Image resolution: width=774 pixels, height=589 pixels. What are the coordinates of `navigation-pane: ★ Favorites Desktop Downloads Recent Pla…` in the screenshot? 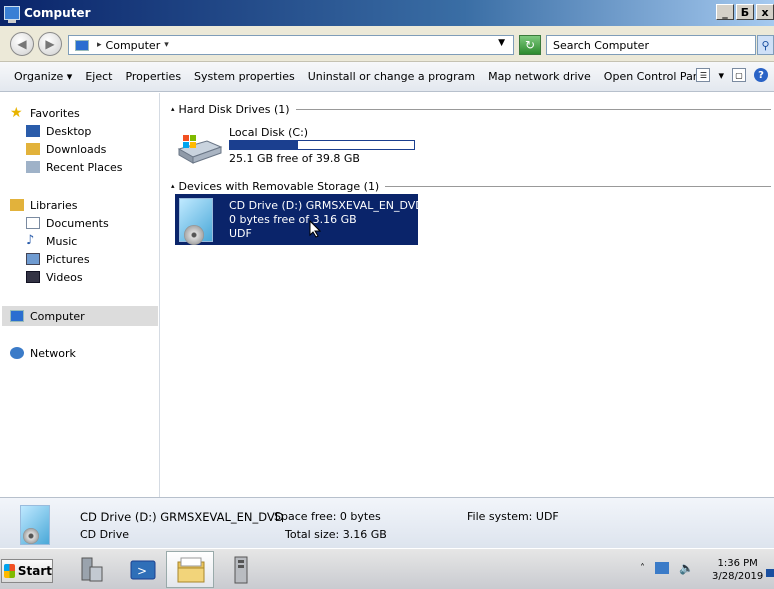 It's located at (80, 295).